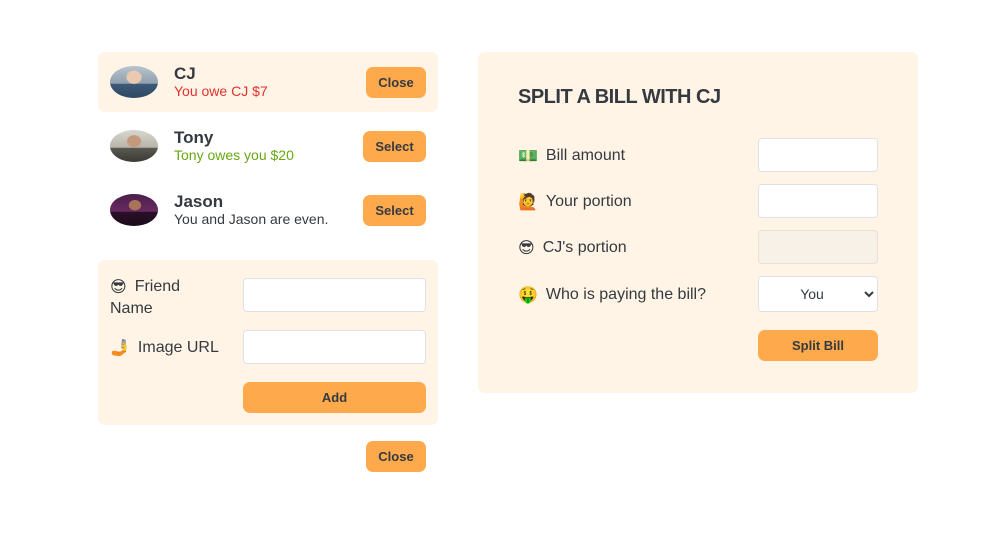 The image size is (1007, 560). Describe the element at coordinates (396, 456) in the screenshot. I see `close-form-button: Close` at that location.